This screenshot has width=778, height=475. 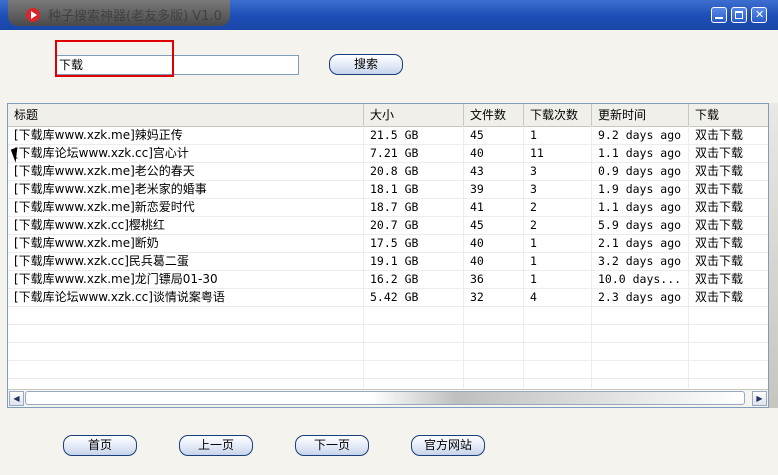 What do you see at coordinates (773, 255) in the screenshot?
I see `vertical-scroll-strip` at bounding box center [773, 255].